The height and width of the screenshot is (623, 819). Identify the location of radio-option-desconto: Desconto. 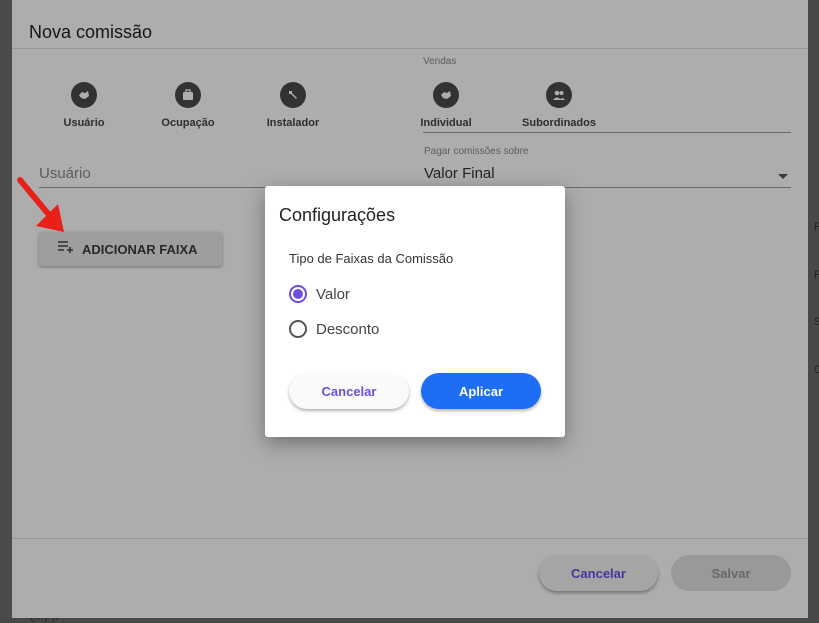
(334, 329).